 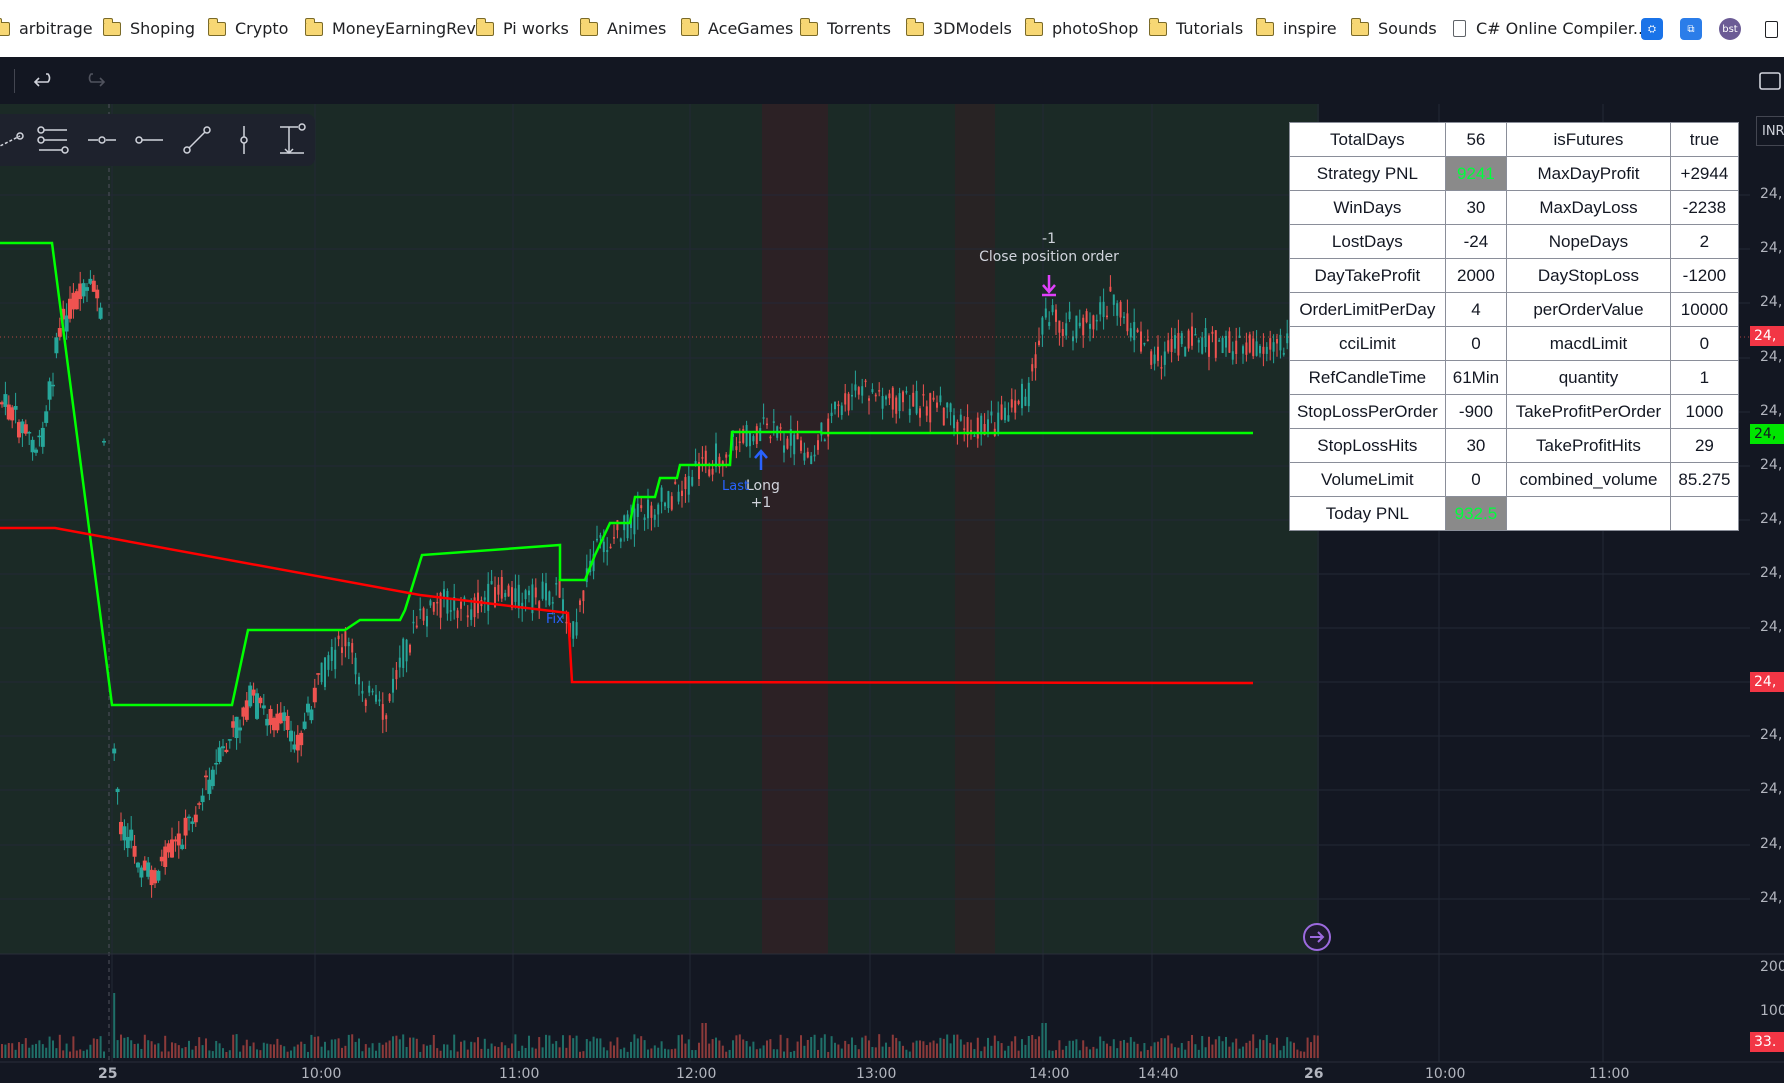 I want to click on bookmark-tutorials: Tutorials, so click(x=1195, y=28).